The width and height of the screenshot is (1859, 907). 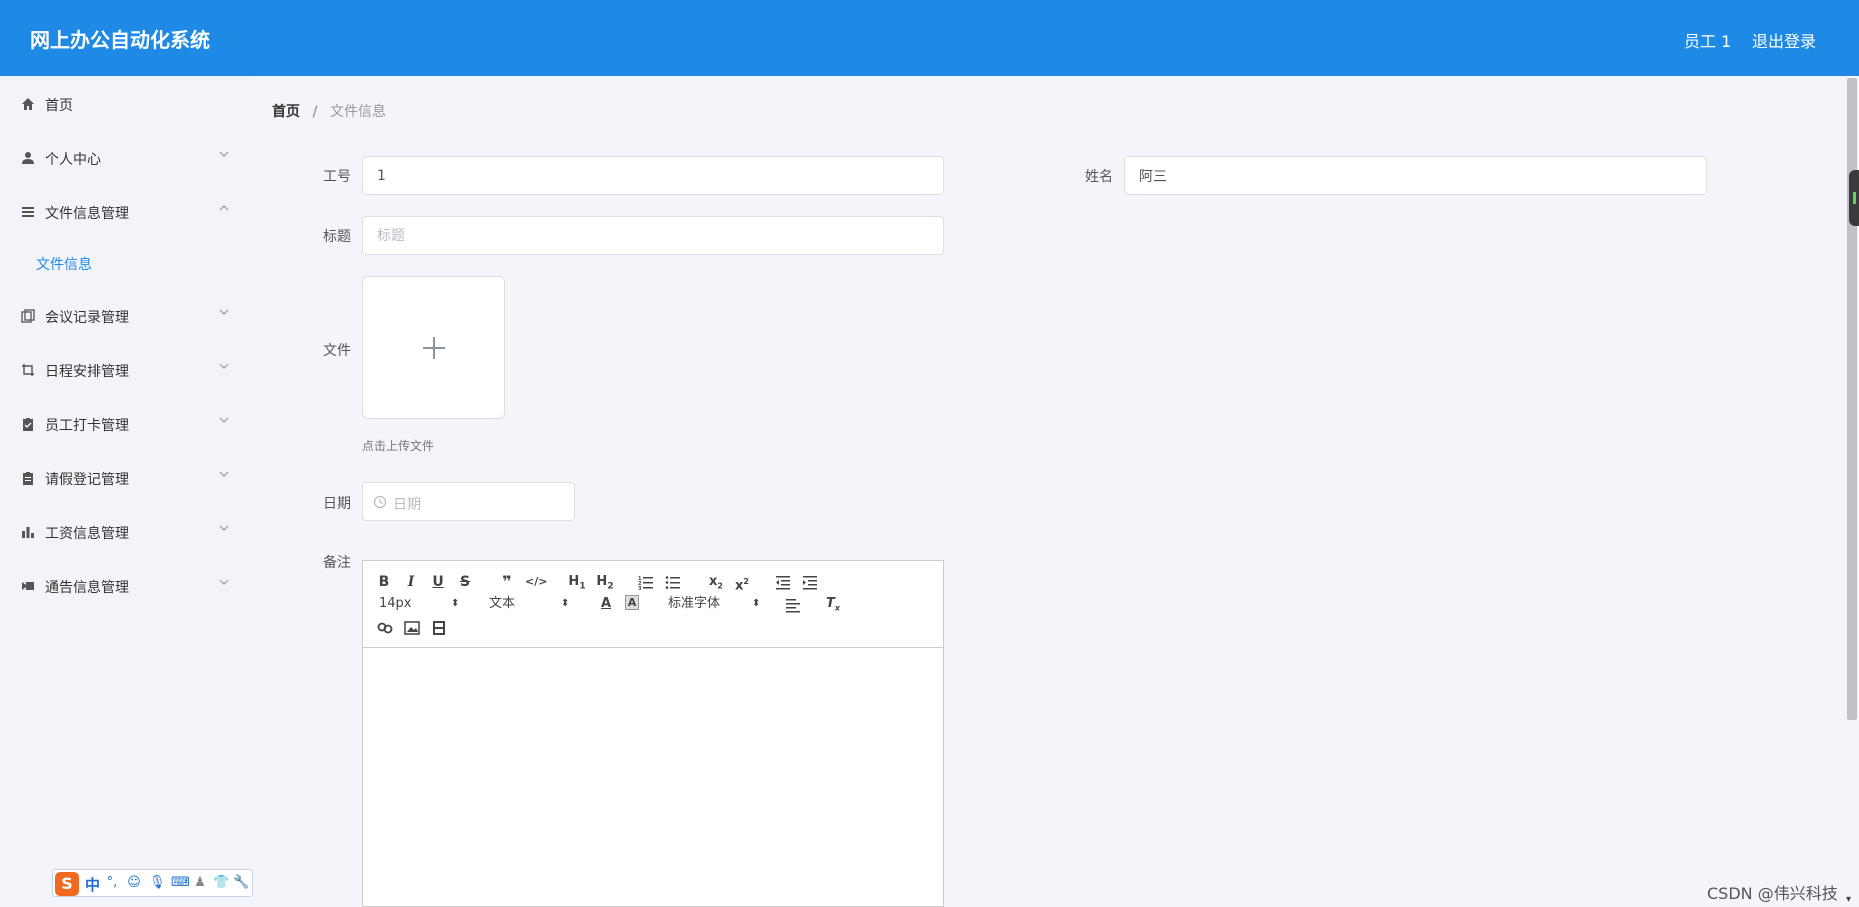 What do you see at coordinates (59, 106) in the screenshot?
I see `sidebar-item-label: 首页` at bounding box center [59, 106].